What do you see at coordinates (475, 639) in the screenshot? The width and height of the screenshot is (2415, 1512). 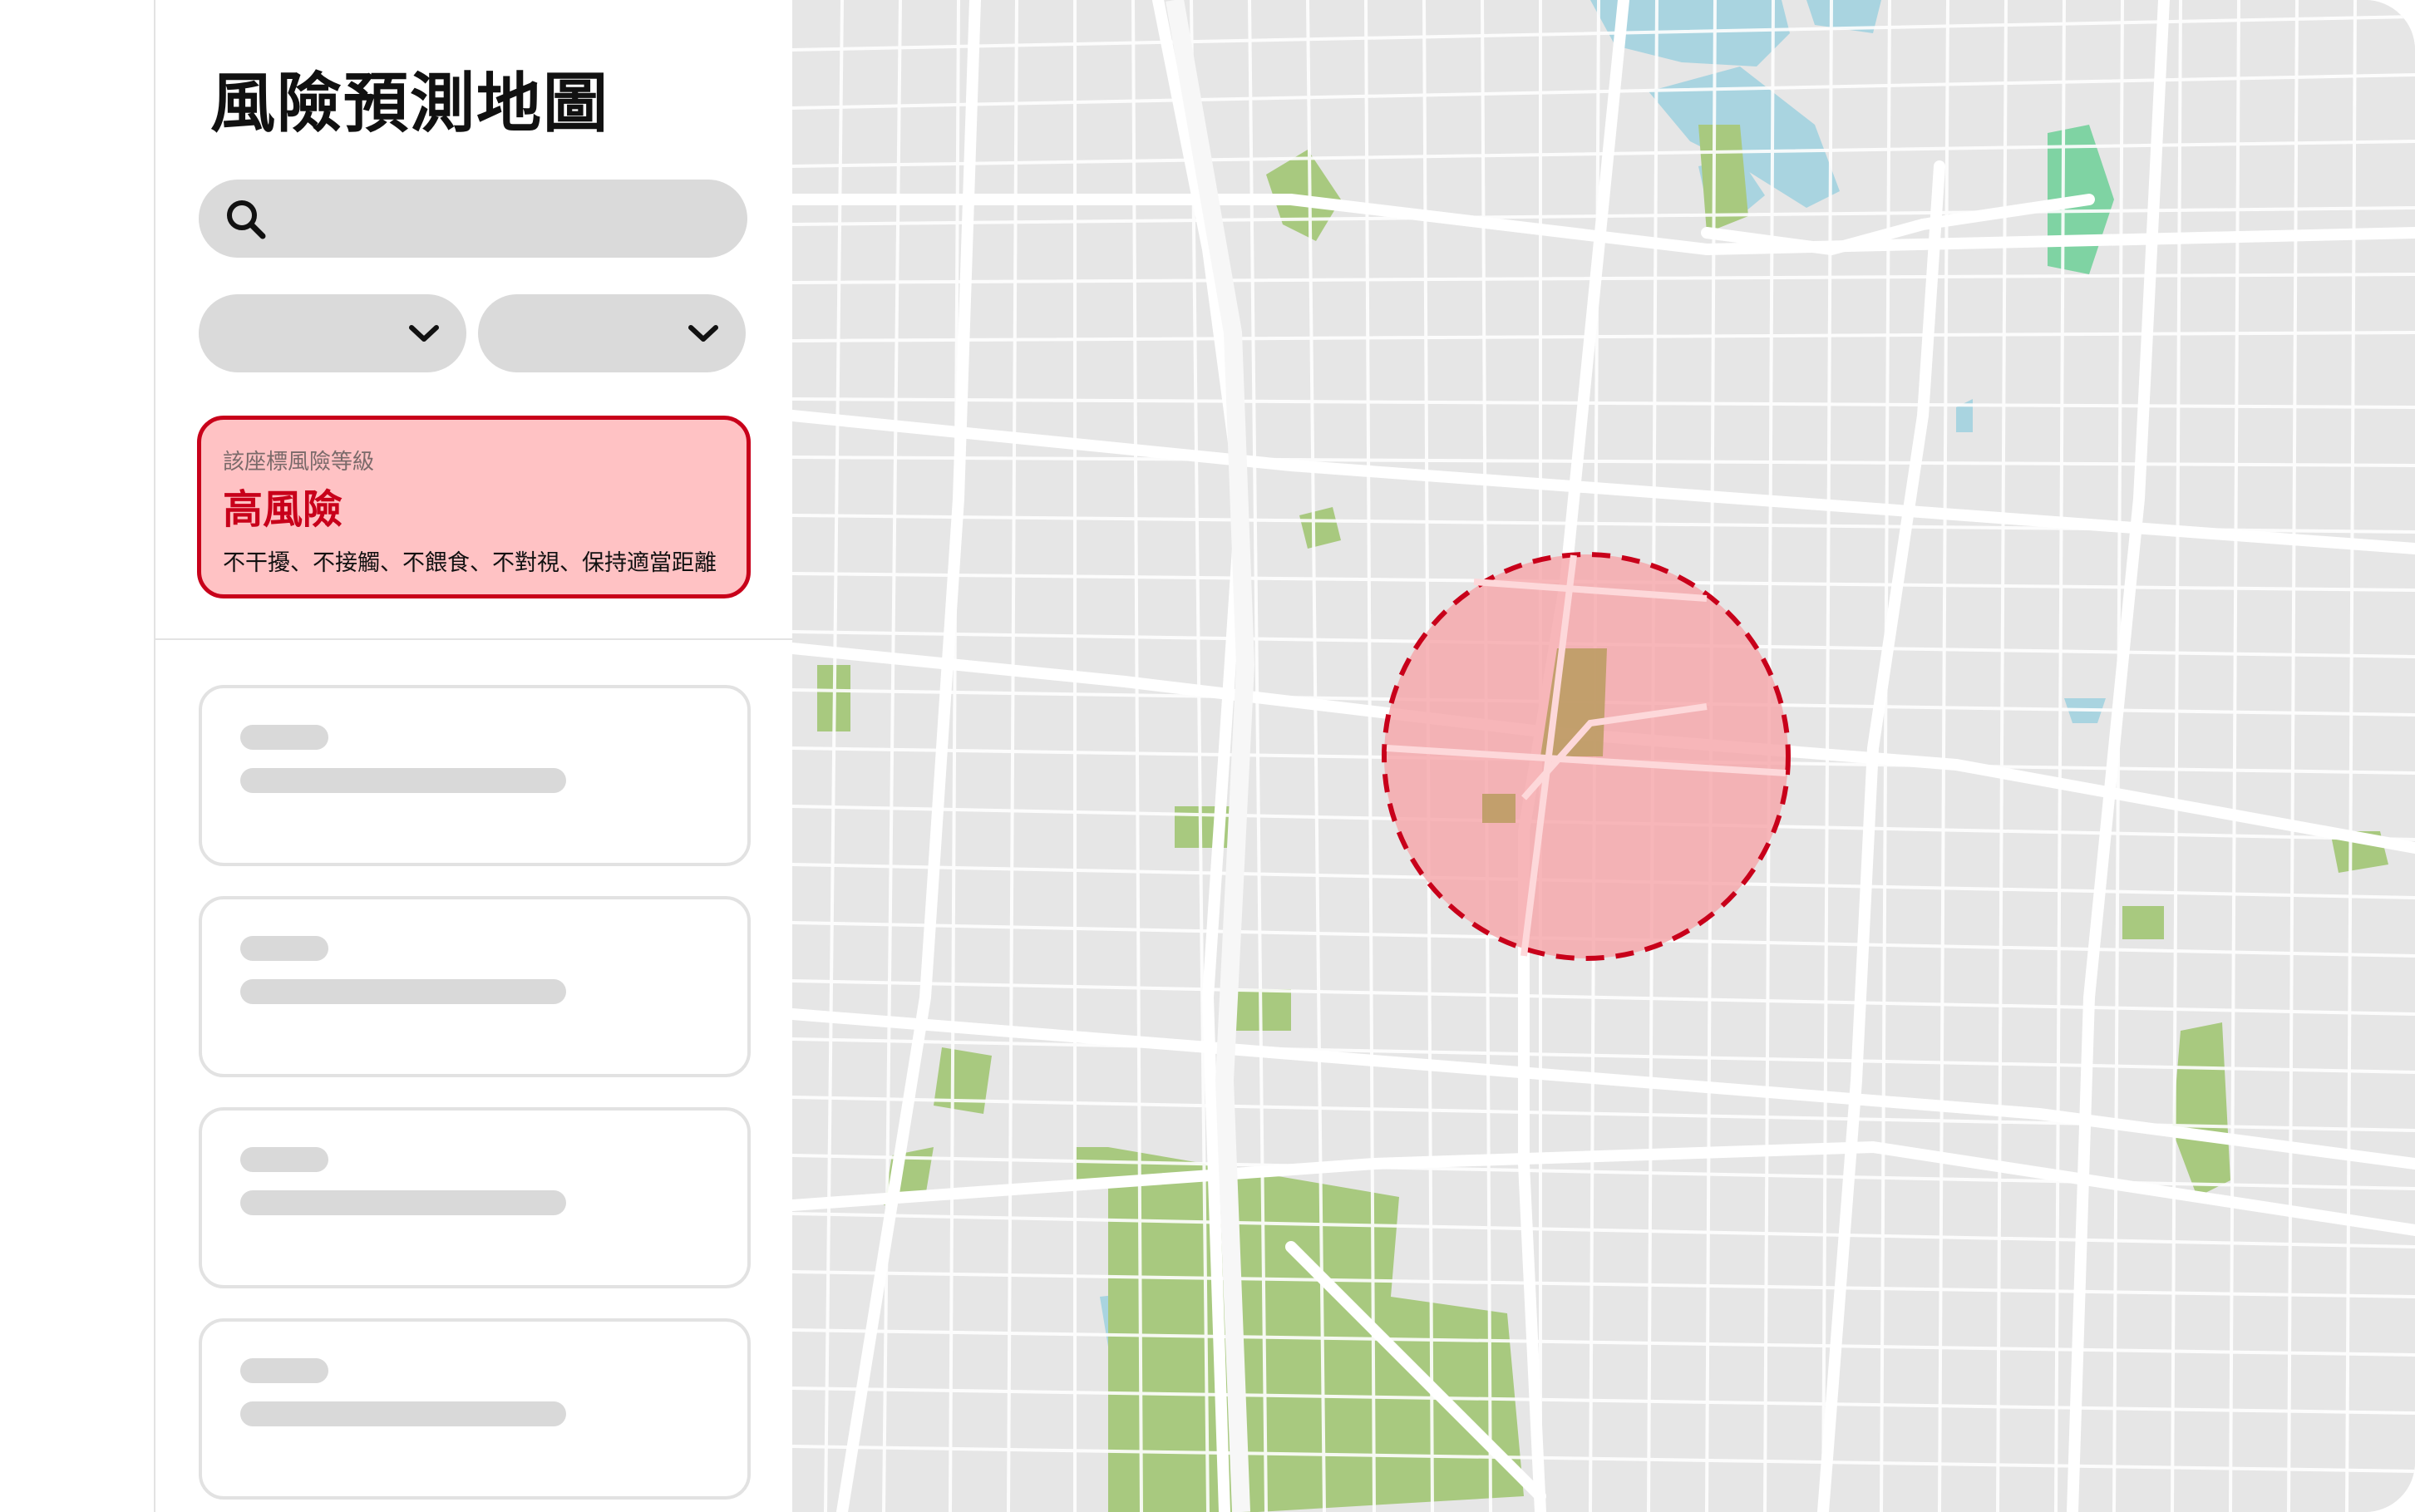 I see `sidebar-divider` at bounding box center [475, 639].